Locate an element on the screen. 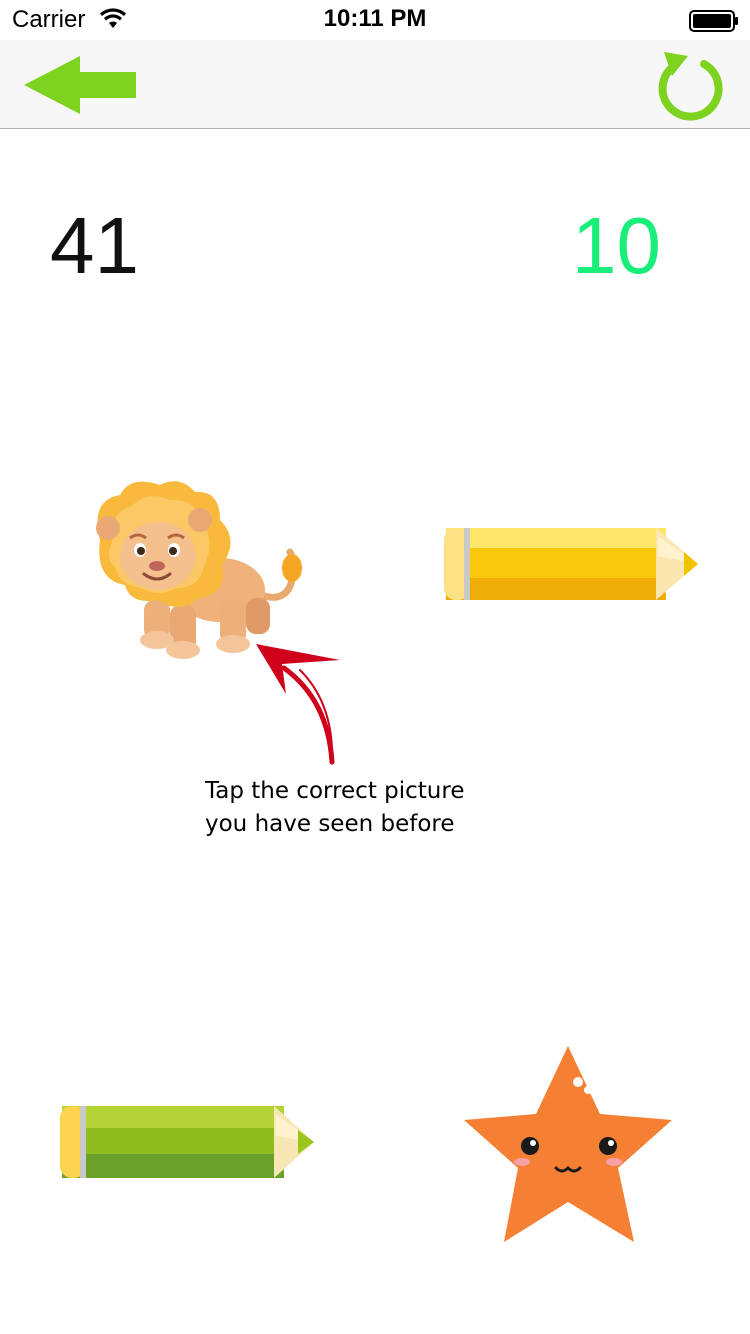 This screenshot has height=1334, width=750. hint-line-1: Tap the correct picture is located at coordinates (335, 791).